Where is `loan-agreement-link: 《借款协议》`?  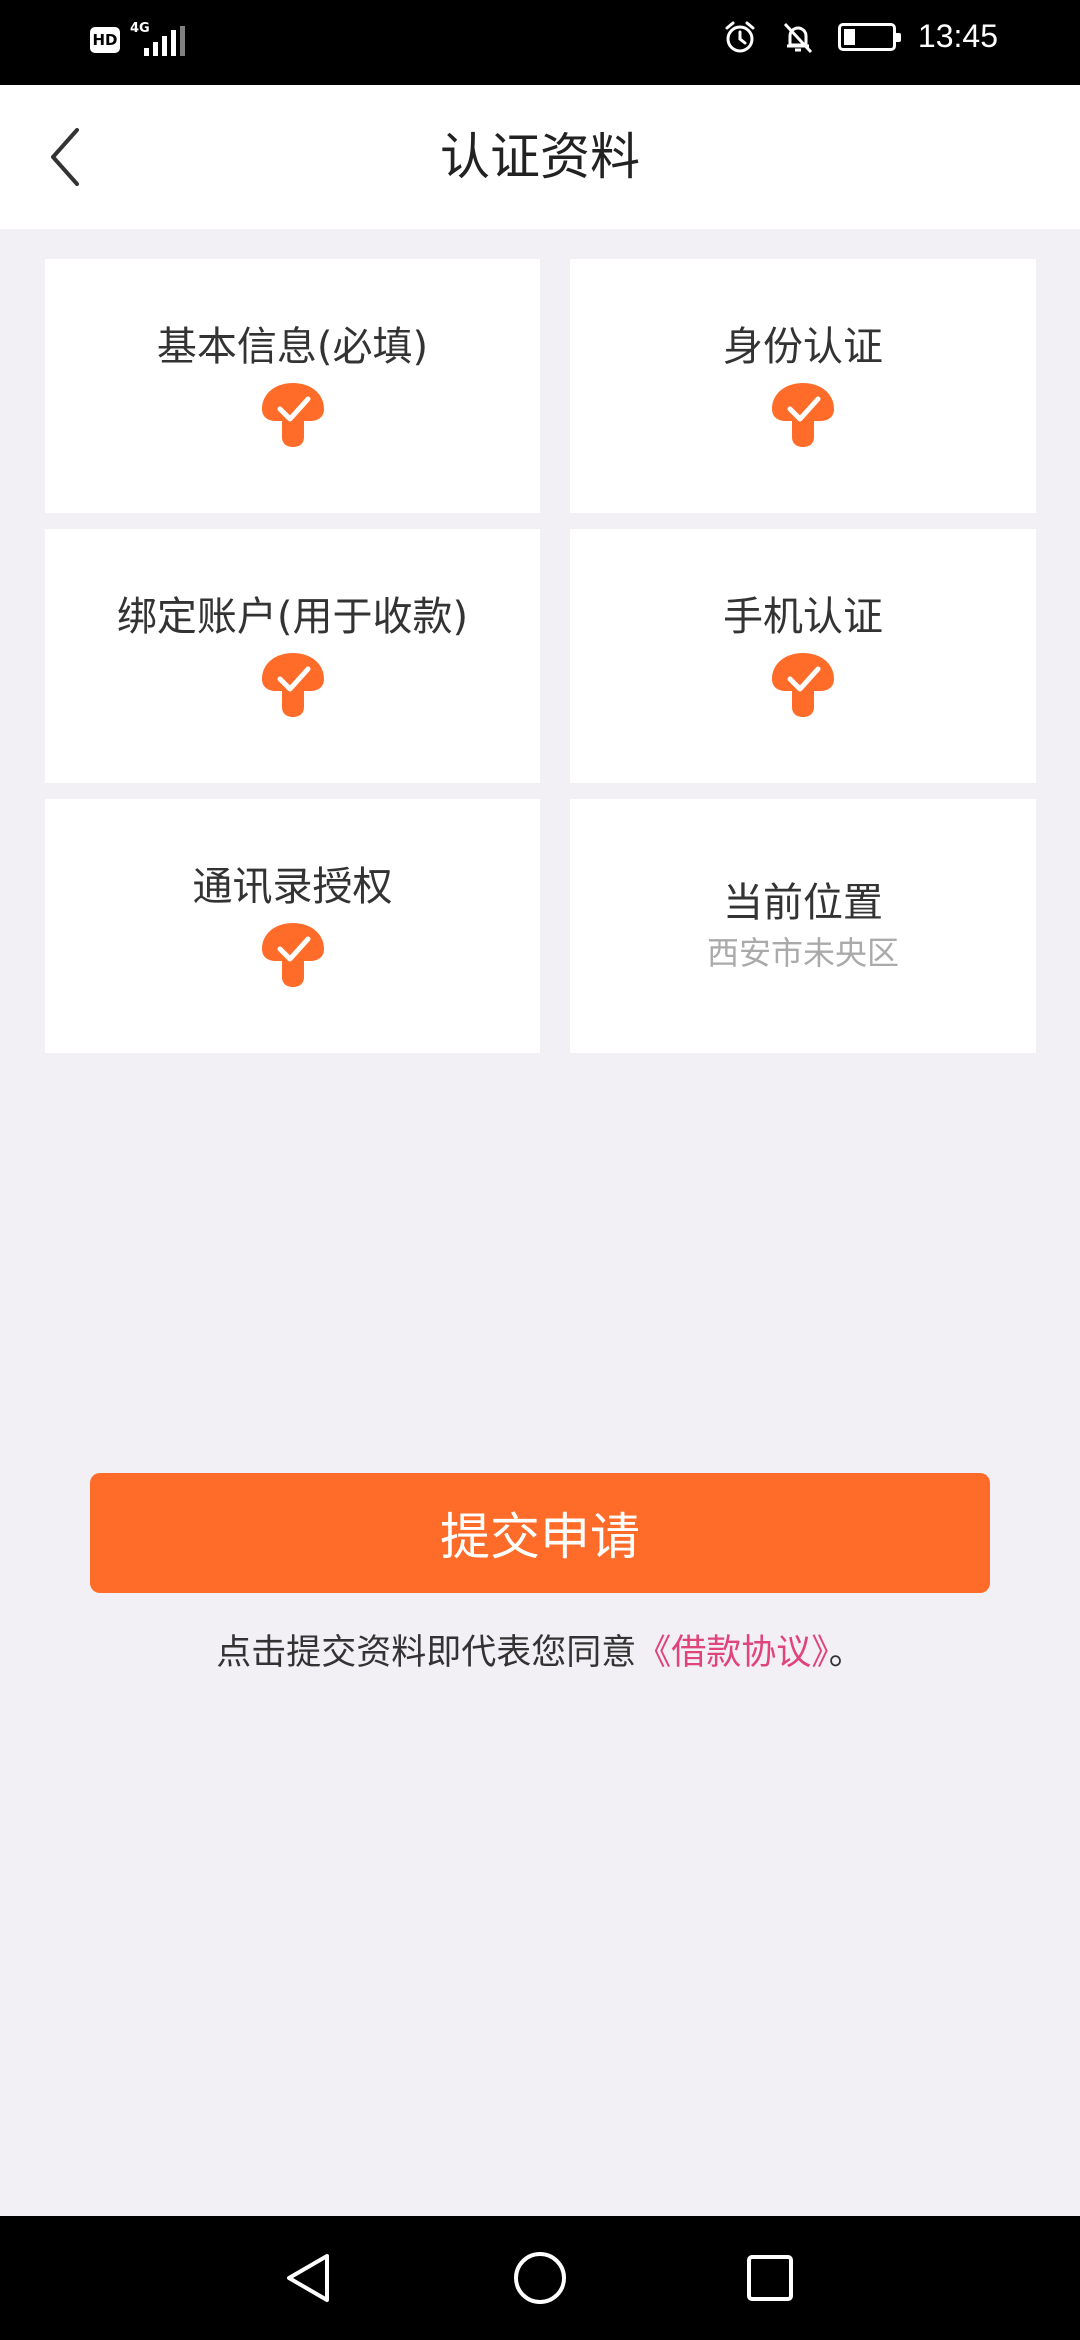 loan-agreement-link: 《借款协议》 is located at coordinates (732, 1653).